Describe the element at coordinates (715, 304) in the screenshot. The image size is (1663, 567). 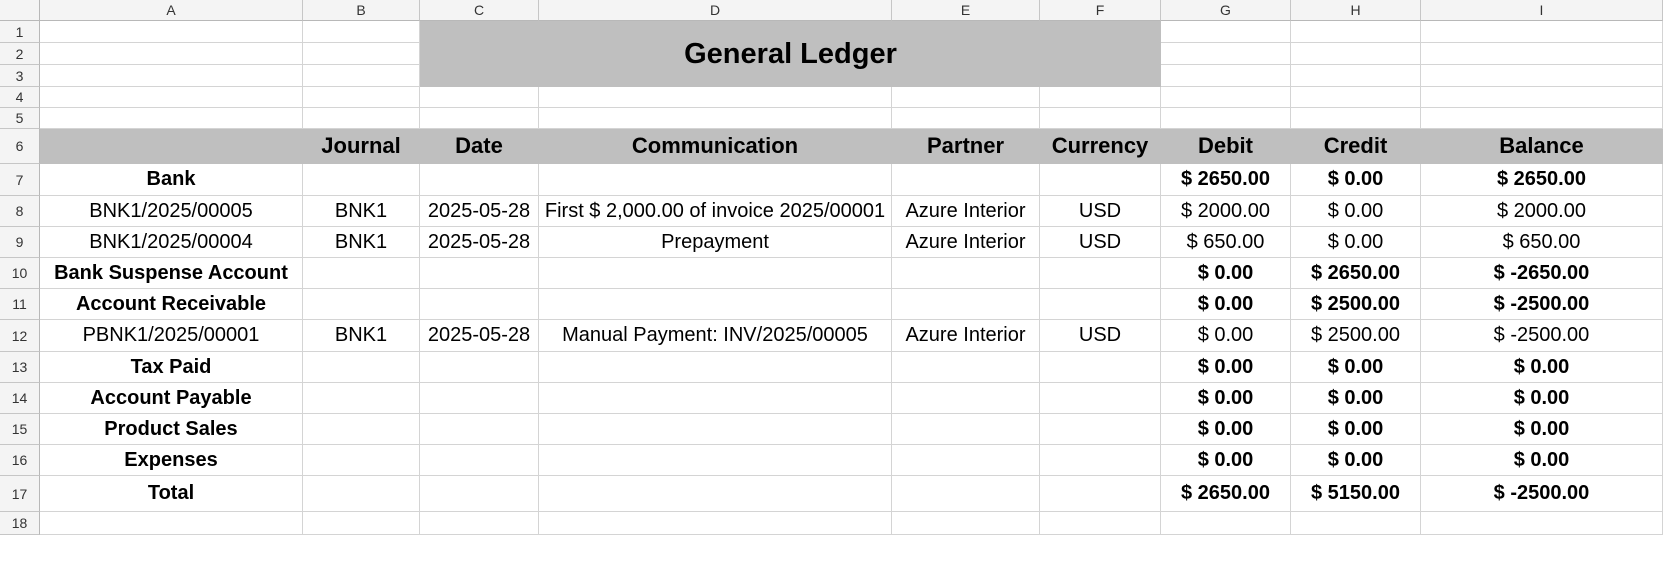
I see `ledger-cell-d11` at that location.